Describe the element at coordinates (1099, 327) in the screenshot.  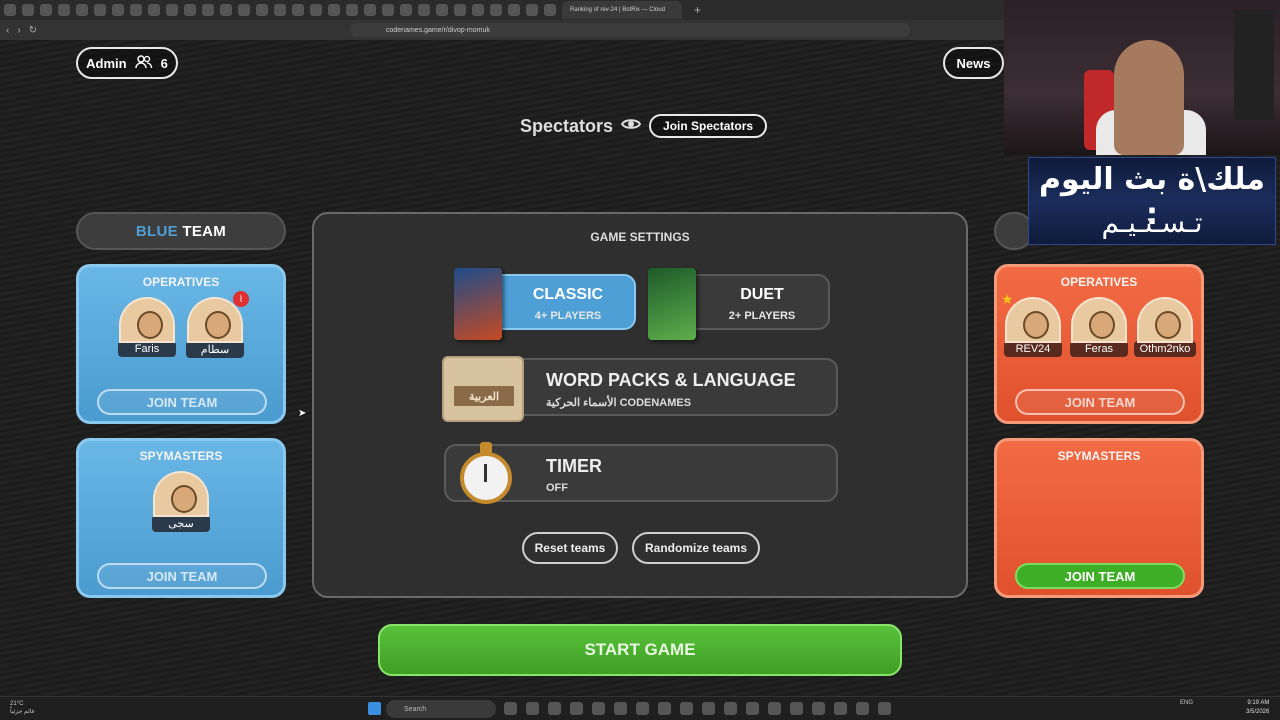
I see `player-card: Feras` at that location.